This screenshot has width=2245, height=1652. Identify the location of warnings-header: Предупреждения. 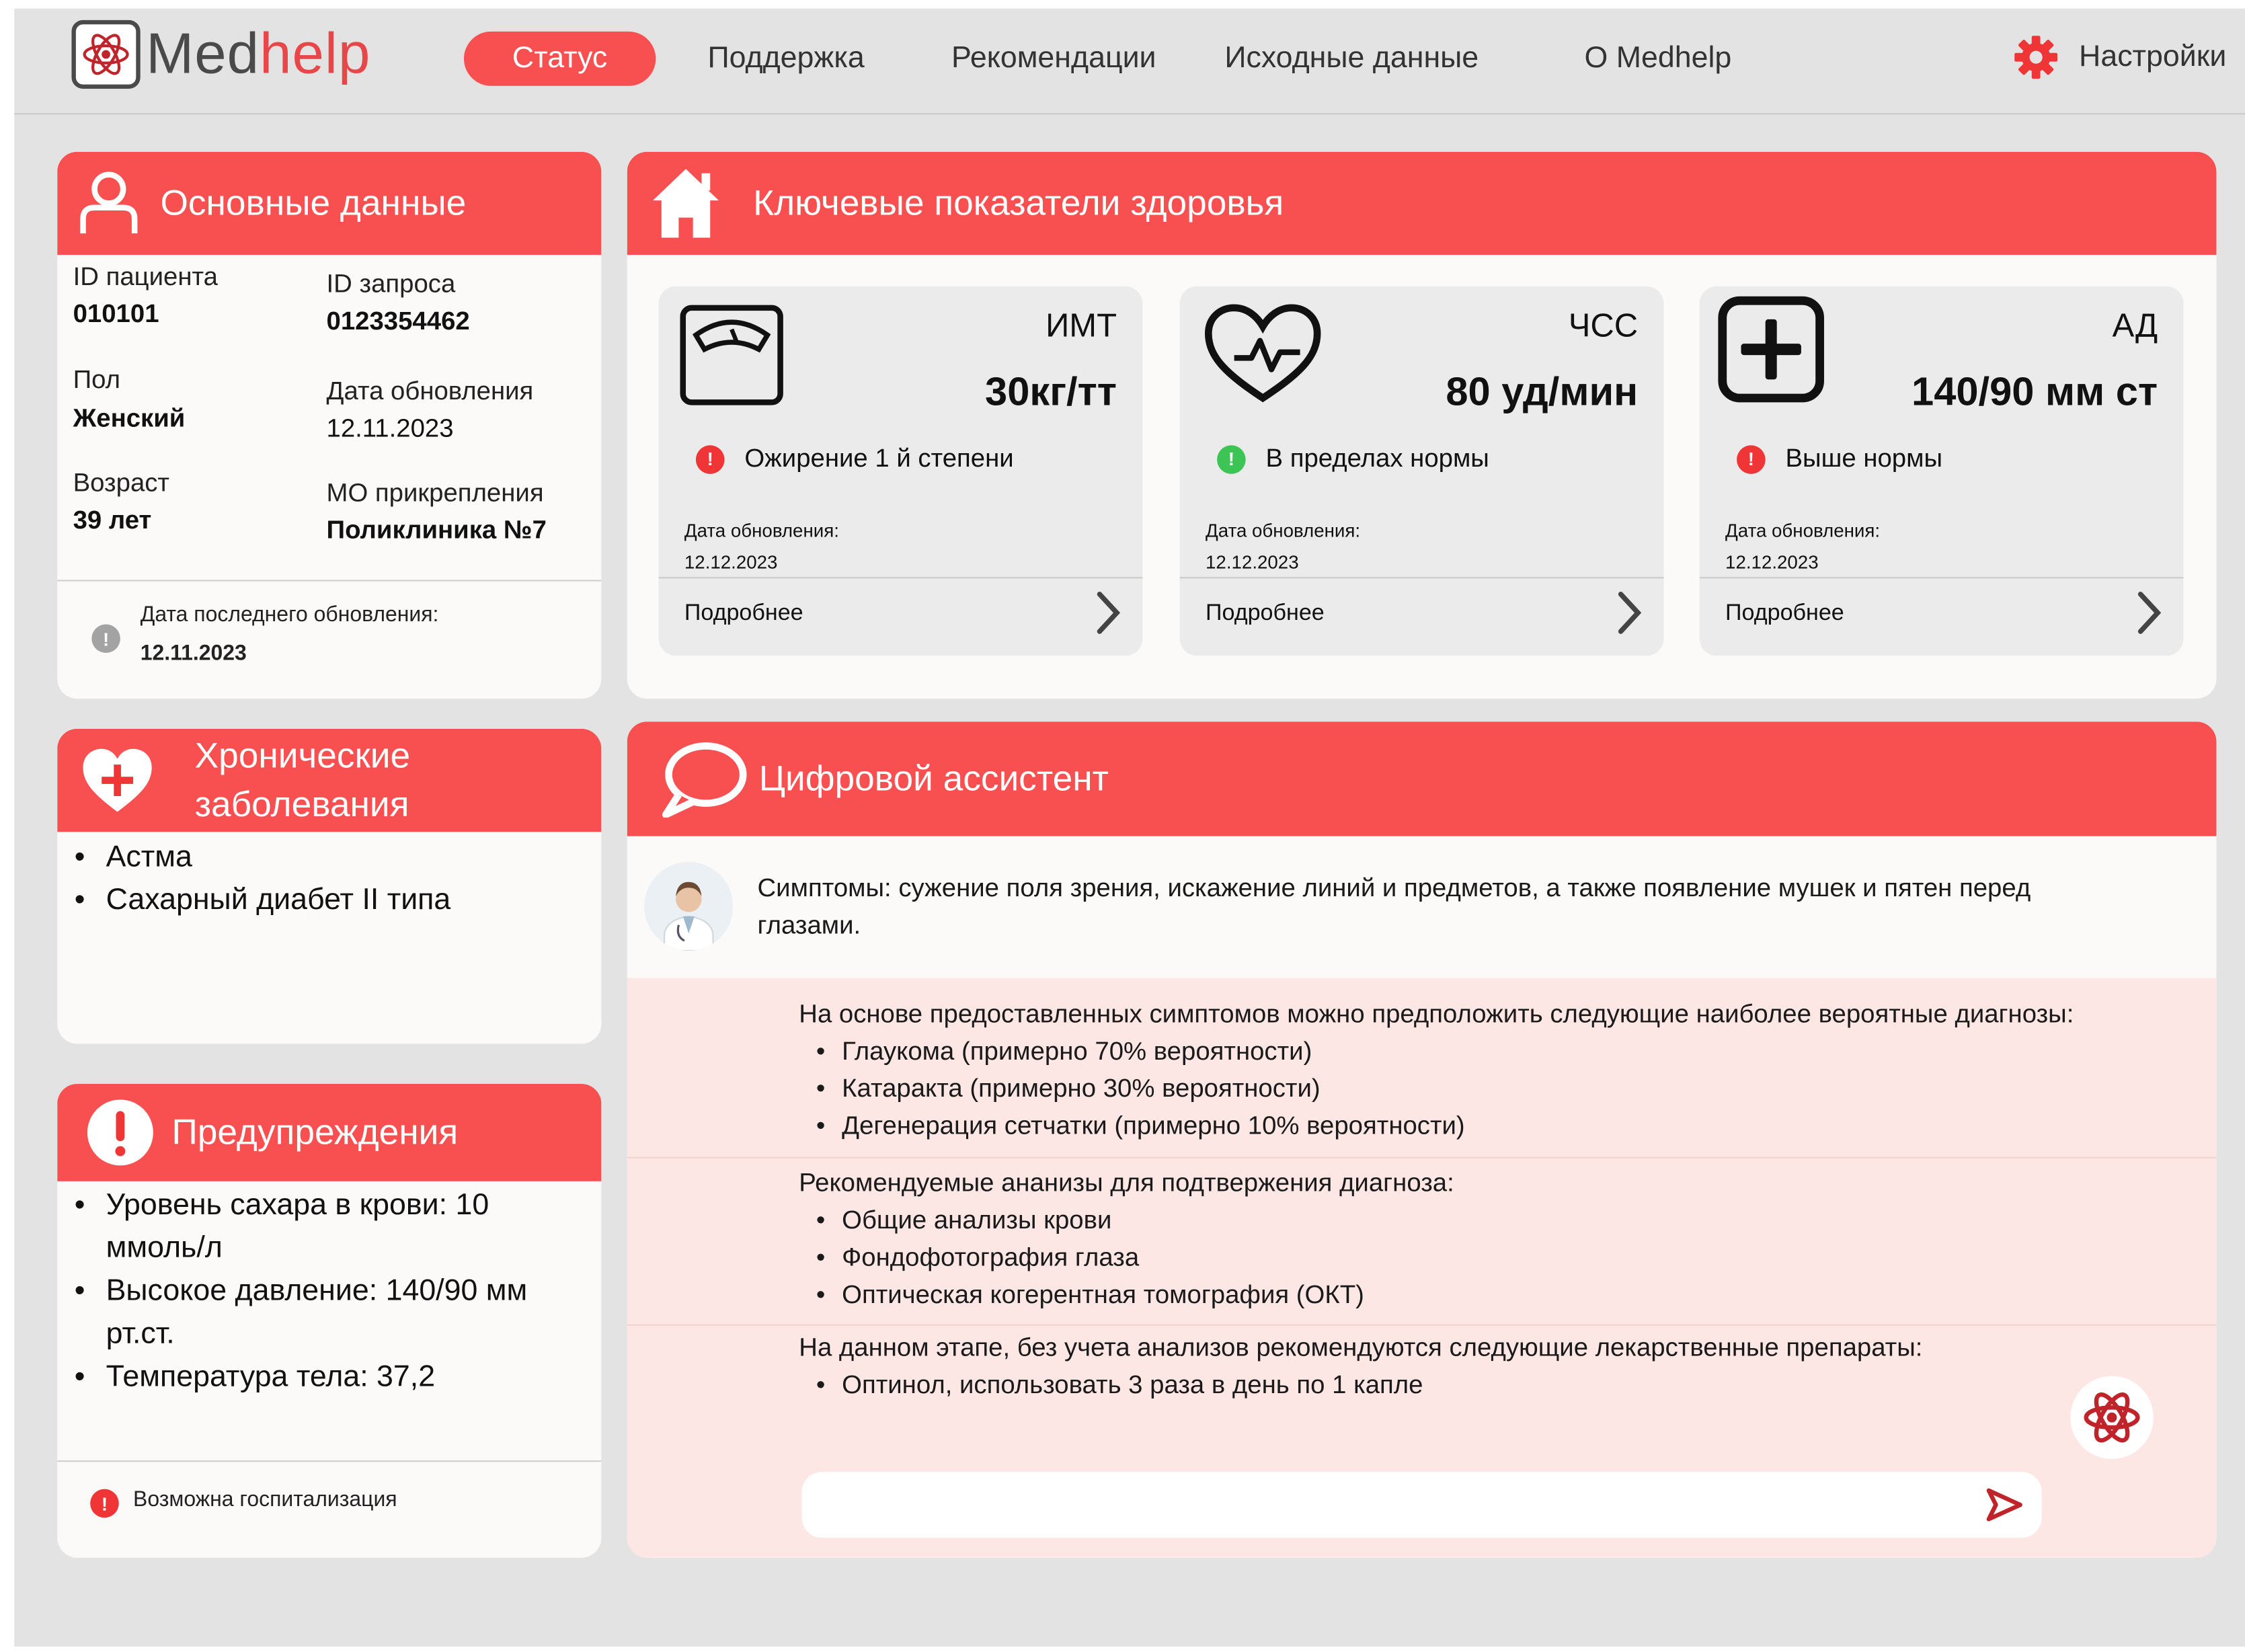
(329, 1132).